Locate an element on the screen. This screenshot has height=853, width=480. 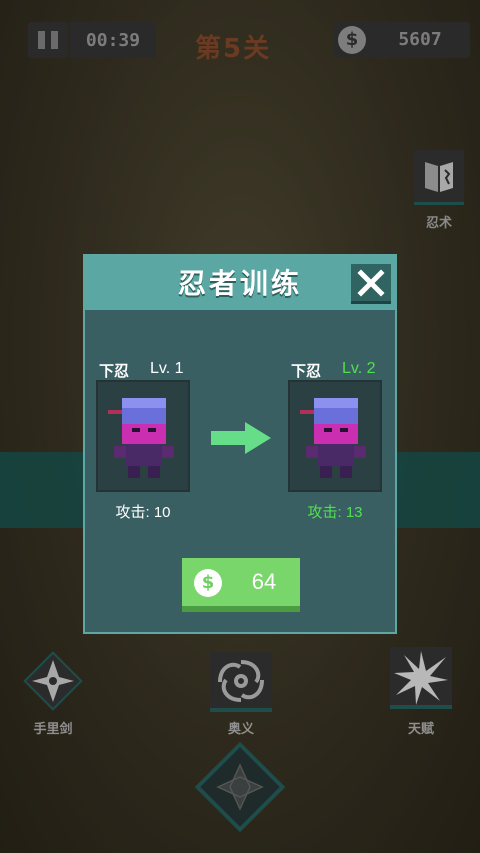
ninjutsu-button is located at coordinates (439, 177).